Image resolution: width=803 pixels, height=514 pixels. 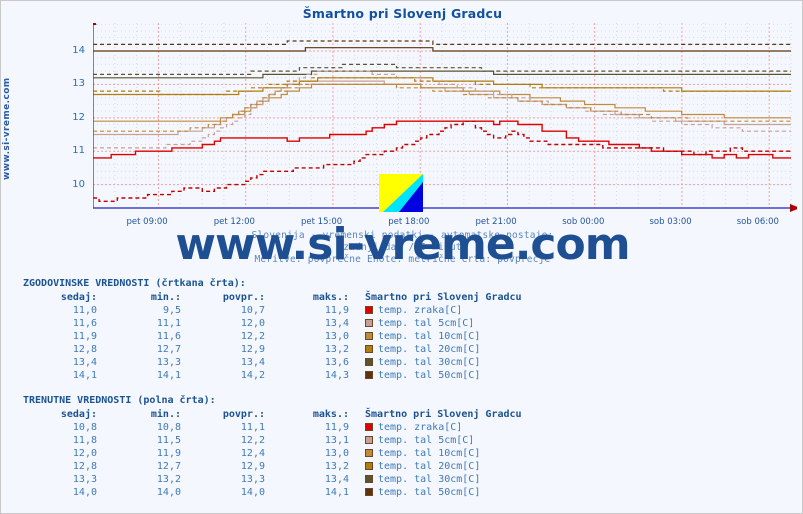 I want to click on cell-min: 14,1, so click(x=168, y=375).